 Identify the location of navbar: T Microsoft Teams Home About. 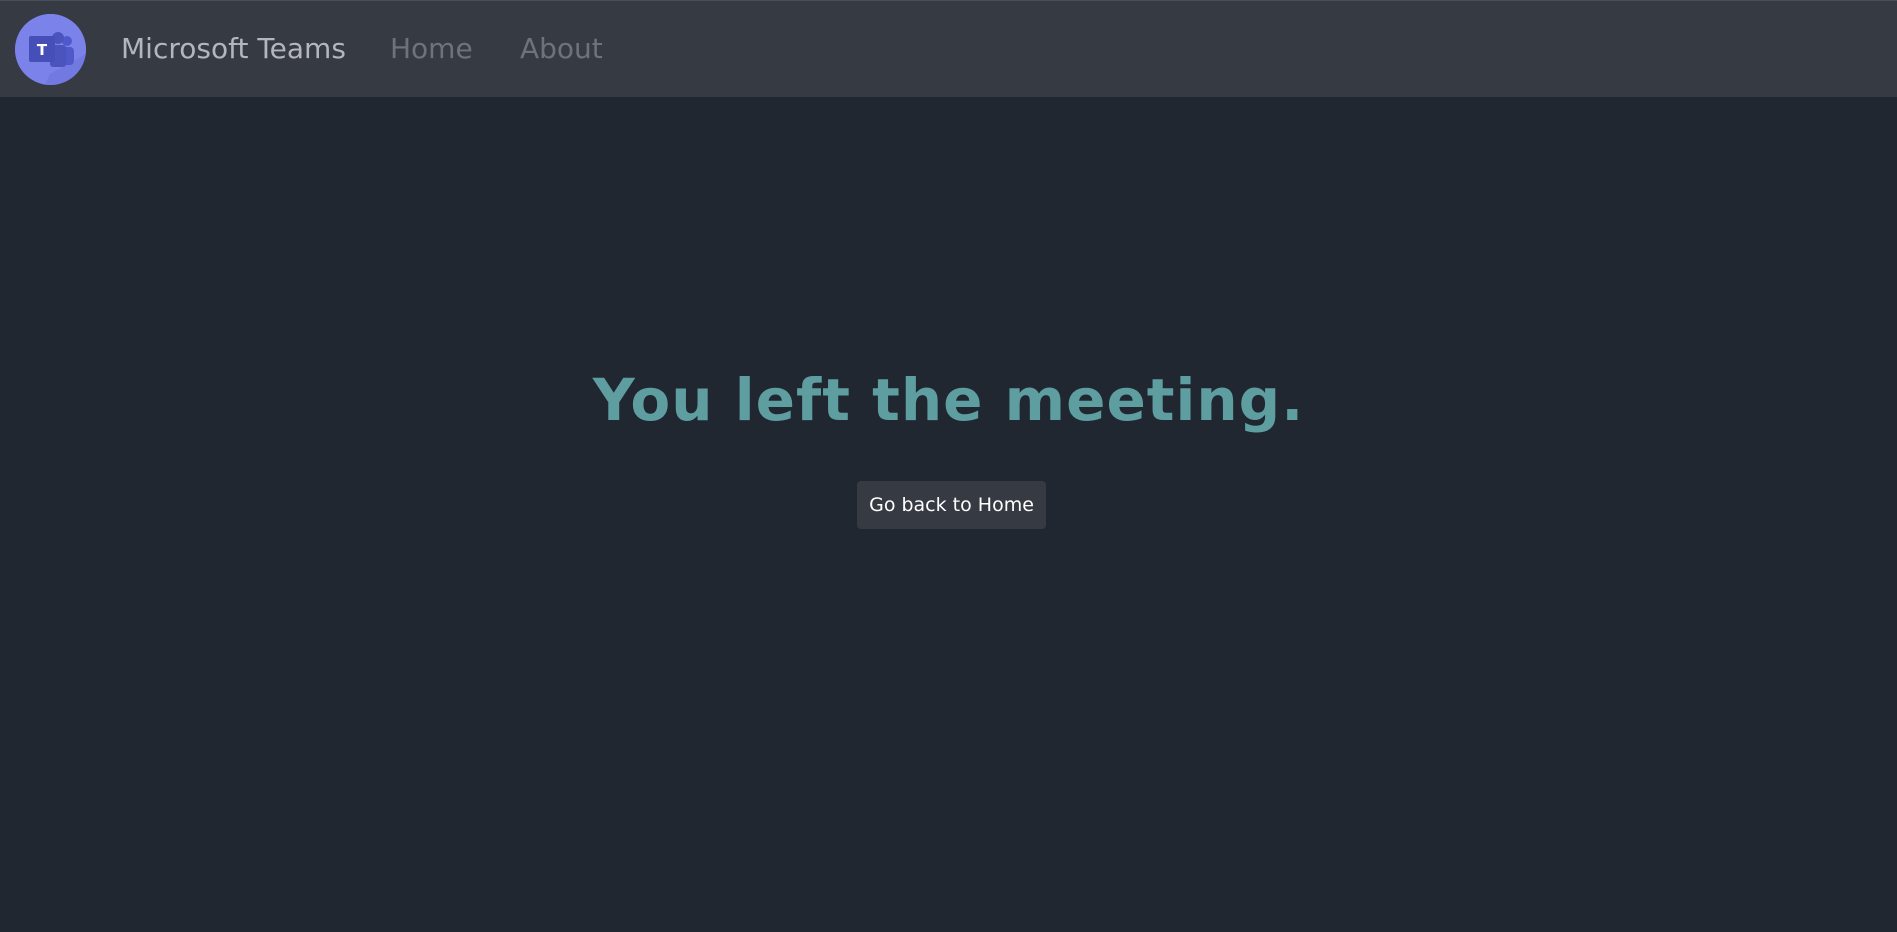
(948, 48).